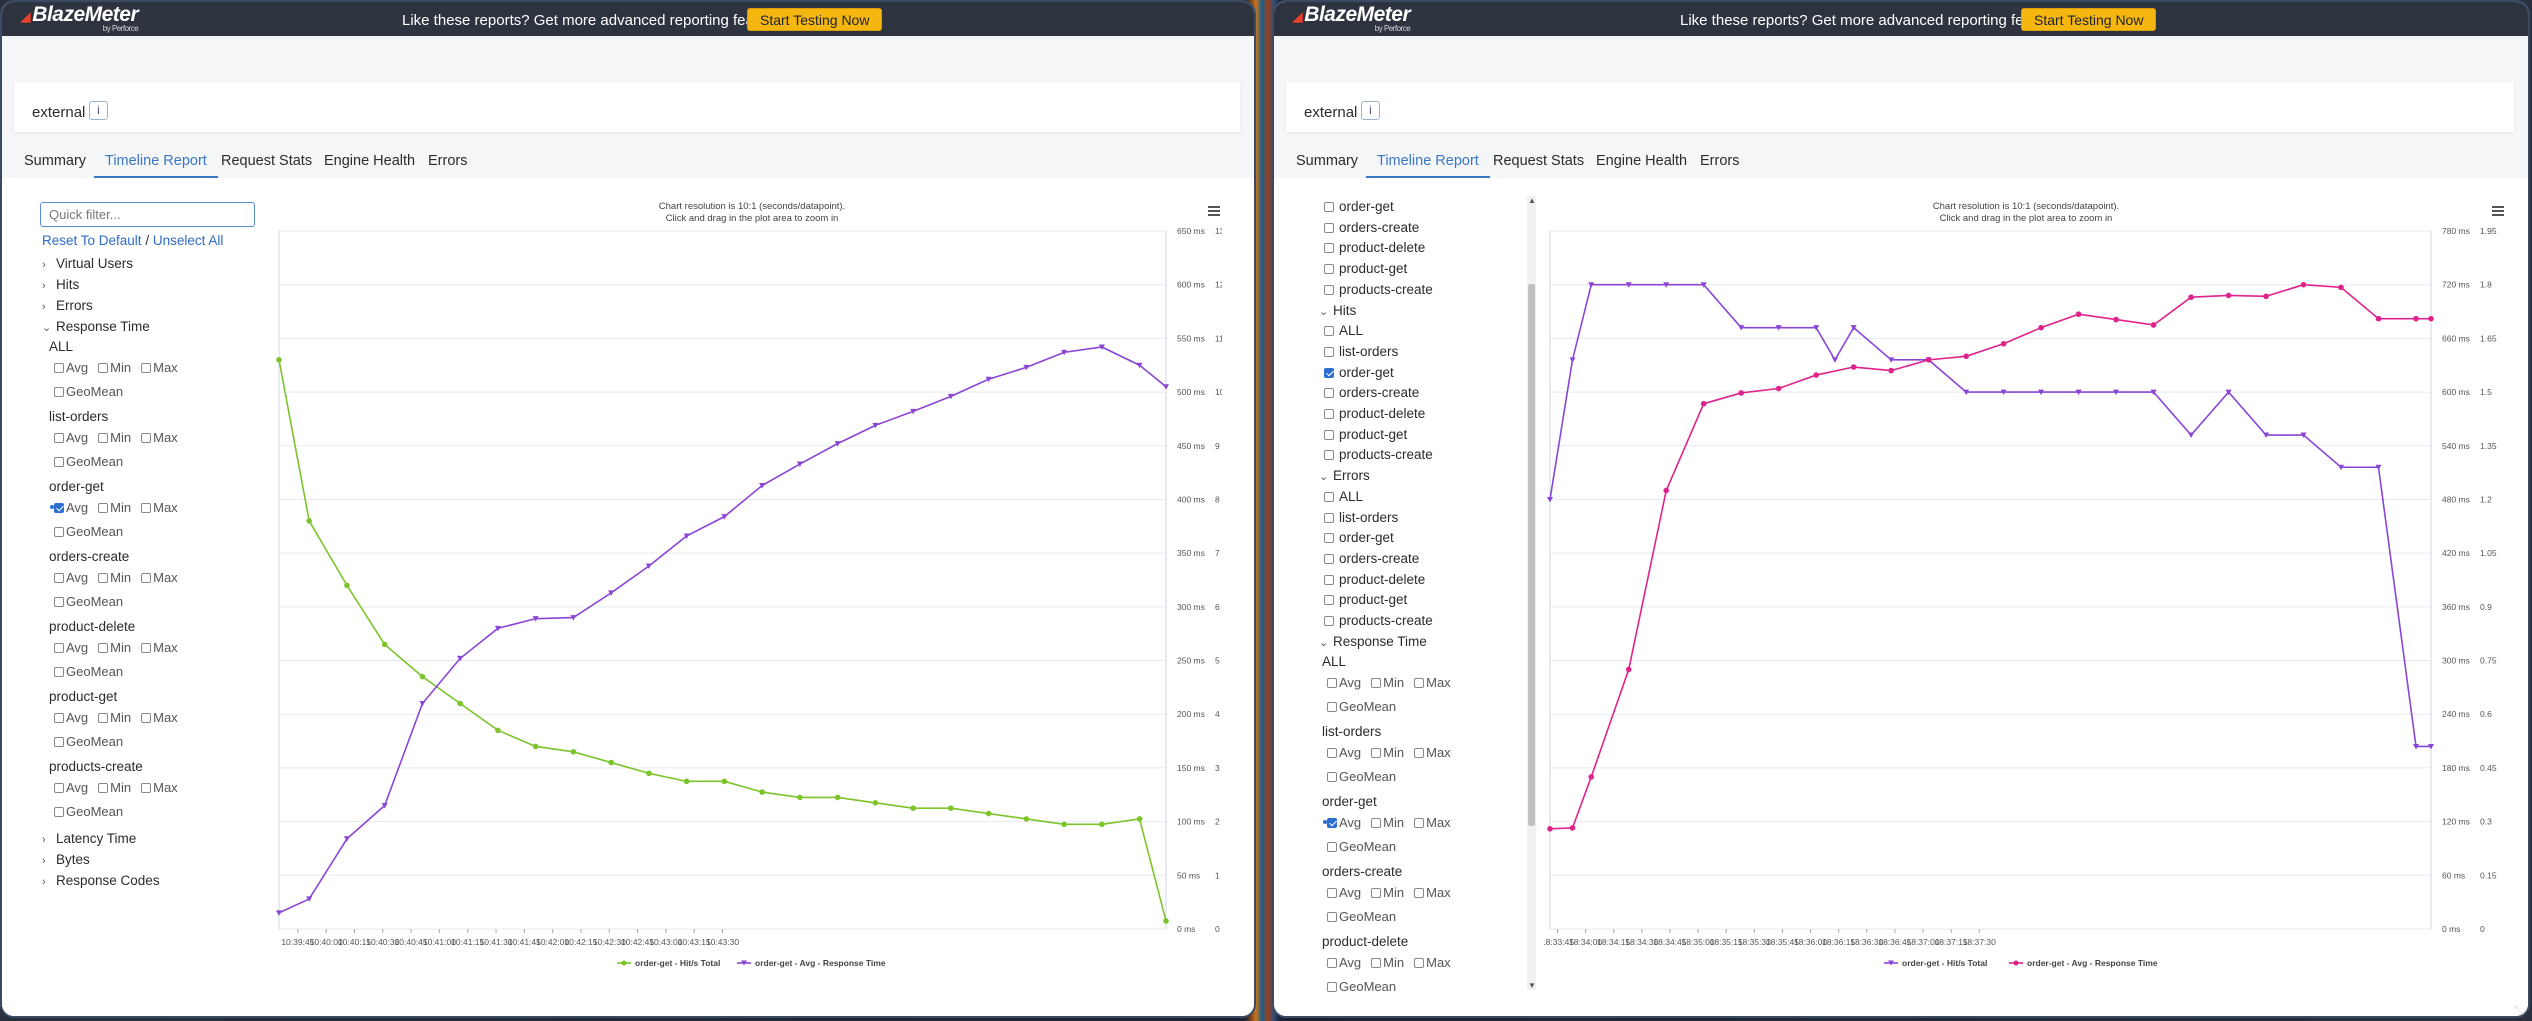  I want to click on tree-group: › Errors, so click(67, 305).